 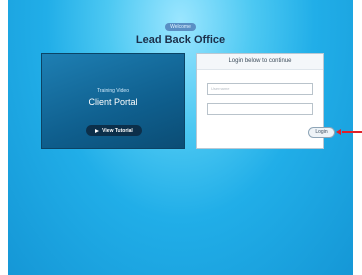 What do you see at coordinates (338, 132) in the screenshot?
I see `red-arrow-icon` at bounding box center [338, 132].